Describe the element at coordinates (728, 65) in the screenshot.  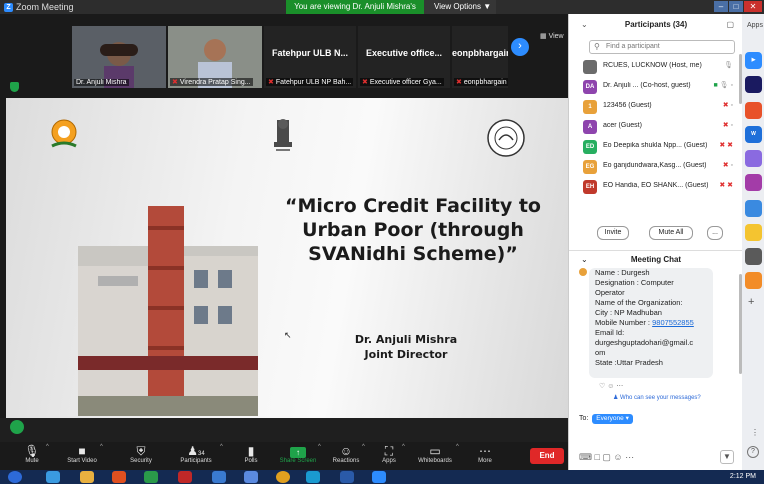
I see `mic-icon: 🎙` at that location.